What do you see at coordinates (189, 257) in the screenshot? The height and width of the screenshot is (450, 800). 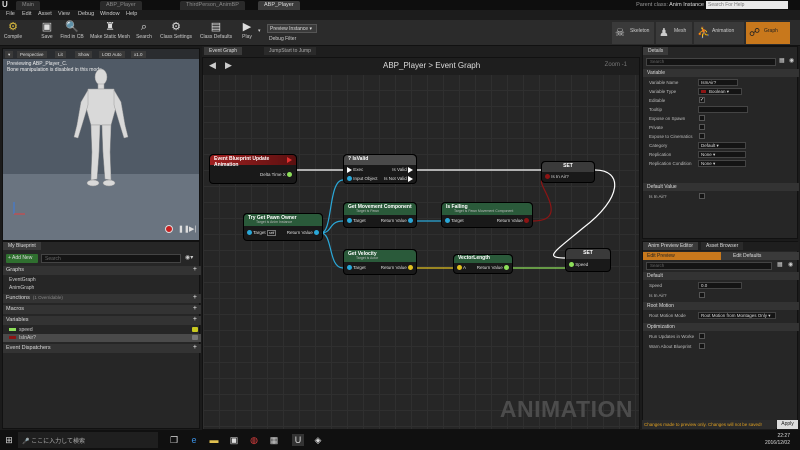 I see `view-options-eye-icon: ◉▾` at bounding box center [189, 257].